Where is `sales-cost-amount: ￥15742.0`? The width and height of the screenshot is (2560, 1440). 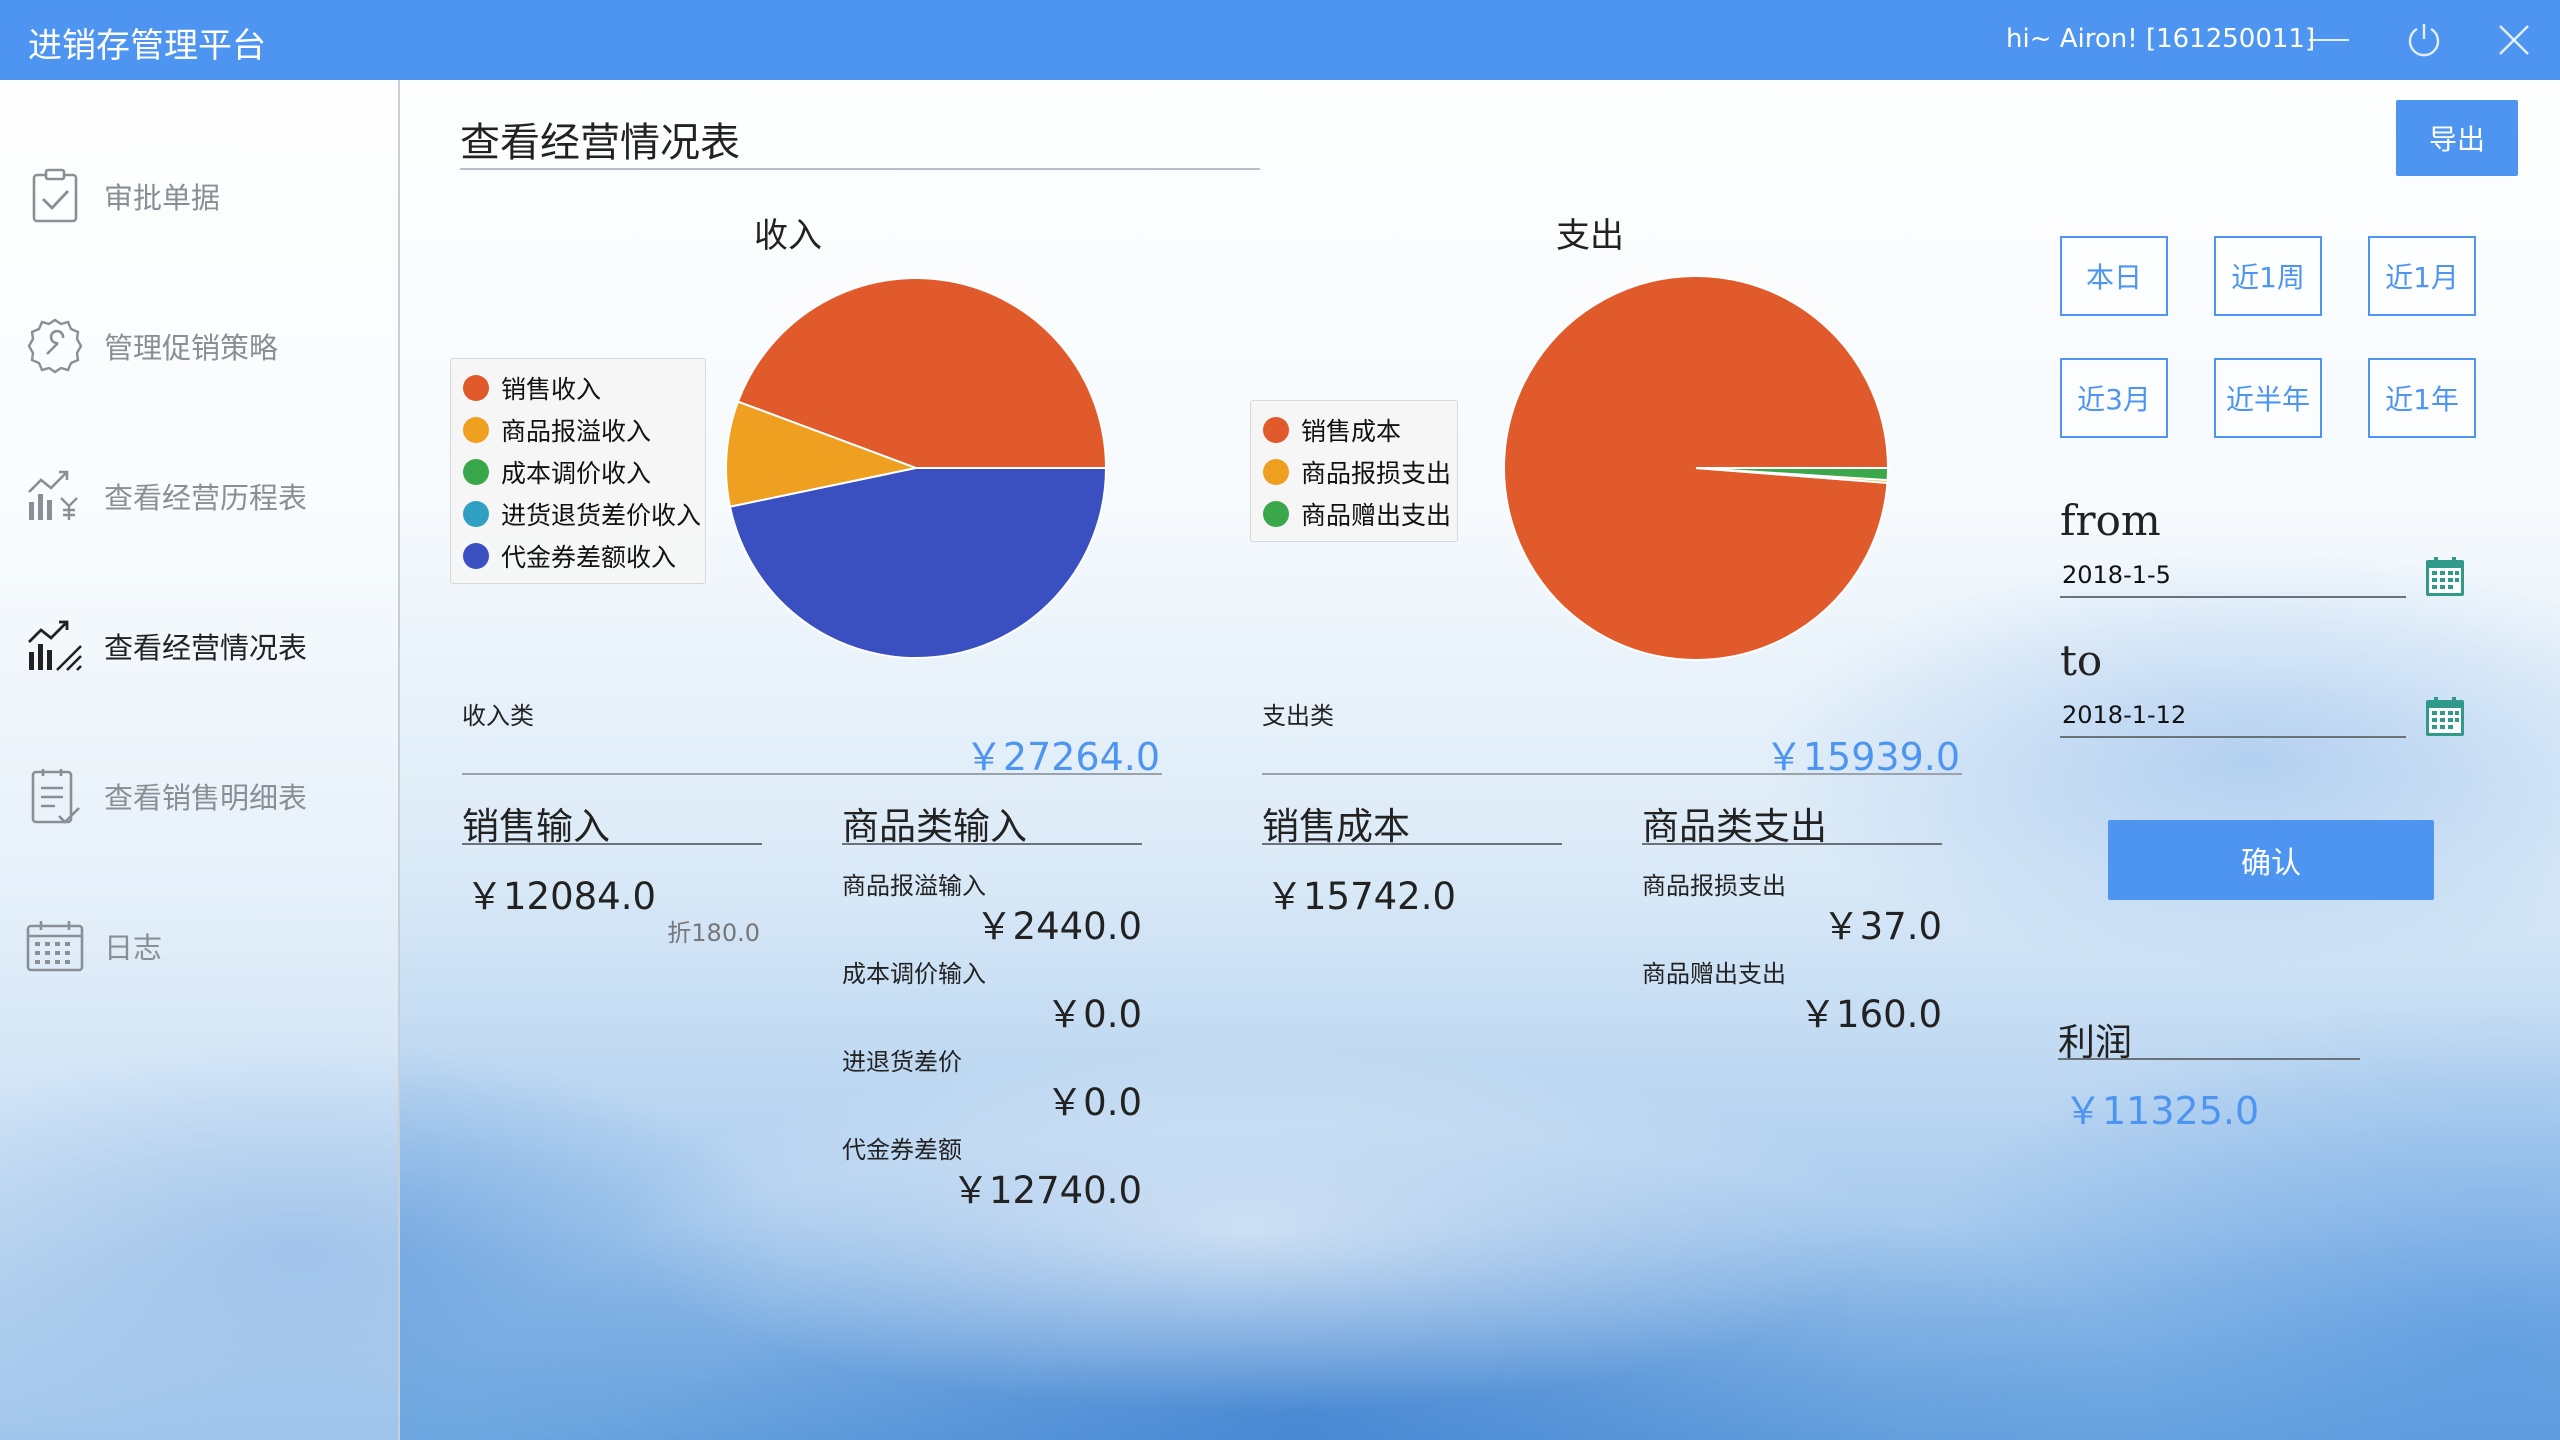
sales-cost-amount: ￥15742.0 is located at coordinates (1361, 896).